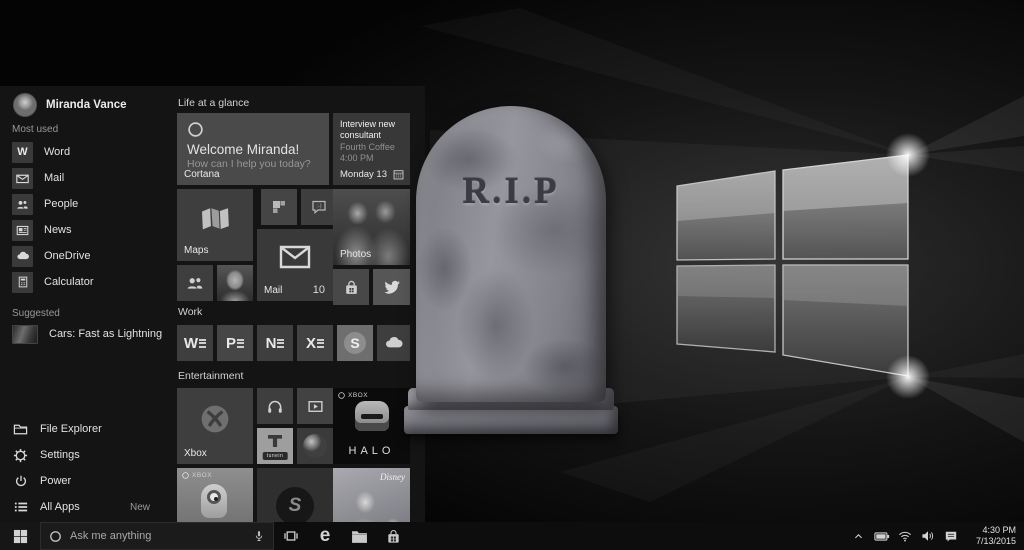  What do you see at coordinates (202, 174) in the screenshot?
I see `cortana-app-name: Cortana` at bounding box center [202, 174].